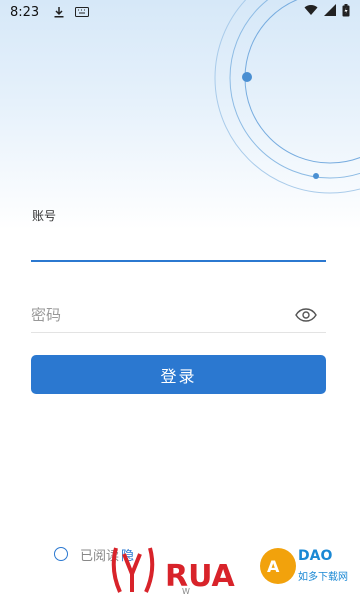 This screenshot has height=600, width=360. What do you see at coordinates (61, 554) in the screenshot?
I see `agreement-checkbox` at bounding box center [61, 554].